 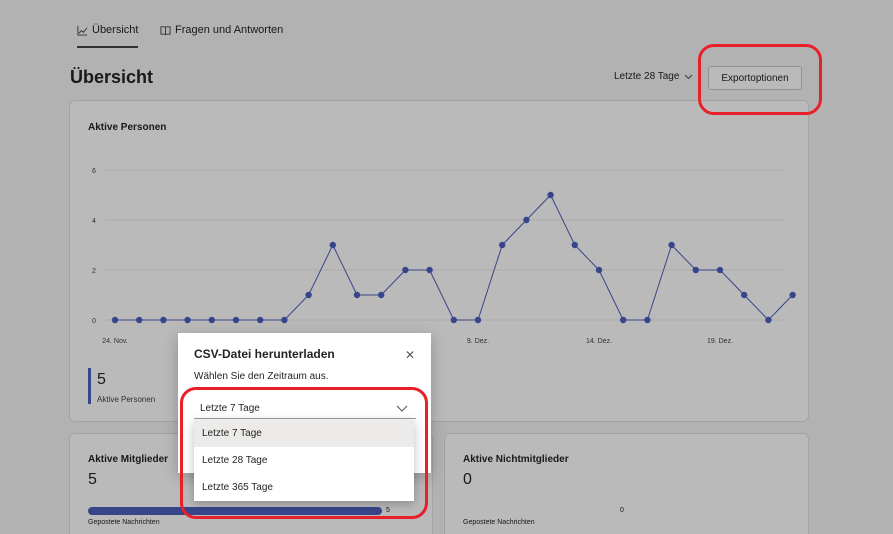 I want to click on highlight-dropdown, so click(x=304, y=453).